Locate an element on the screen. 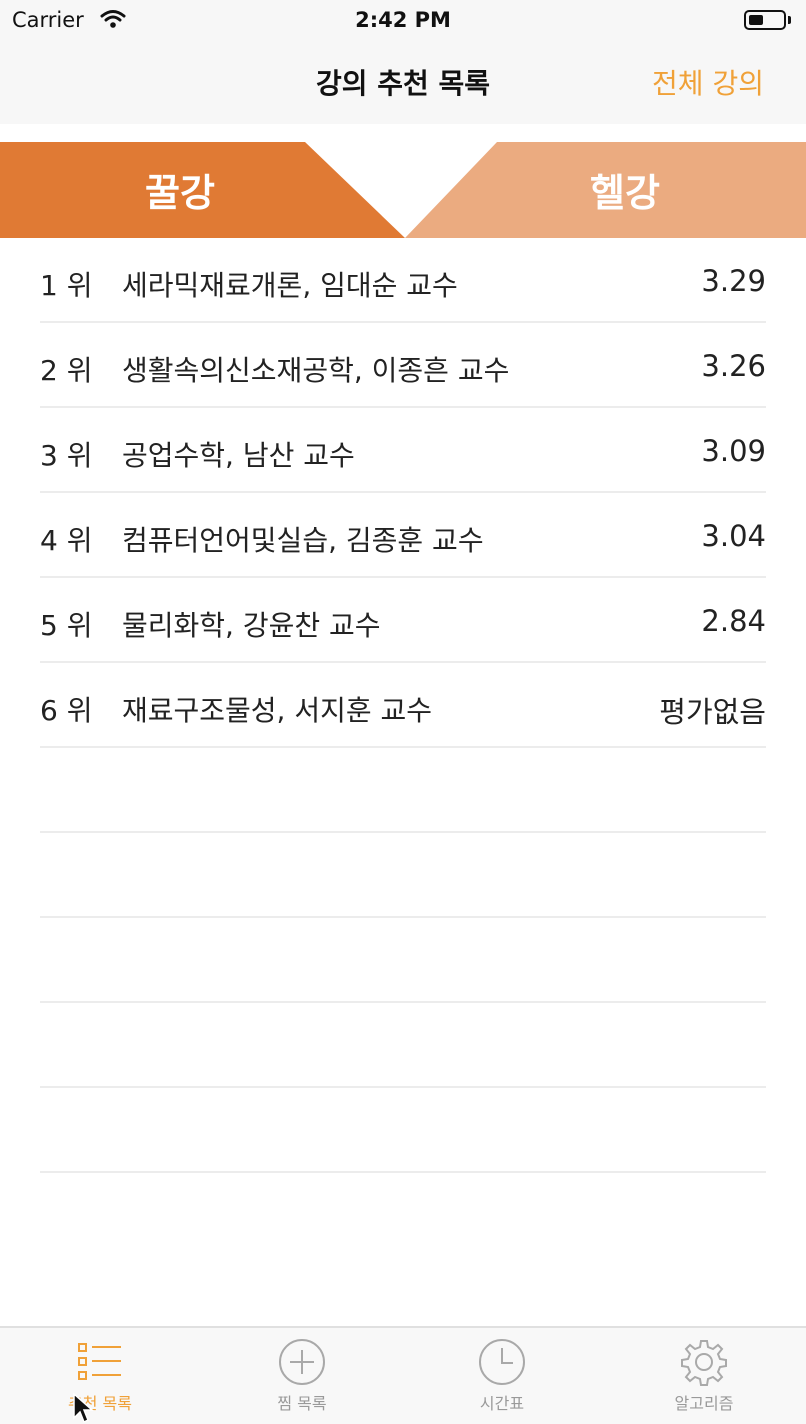  tab-recommend-list: 추천 목록 is located at coordinates (100, 1381).